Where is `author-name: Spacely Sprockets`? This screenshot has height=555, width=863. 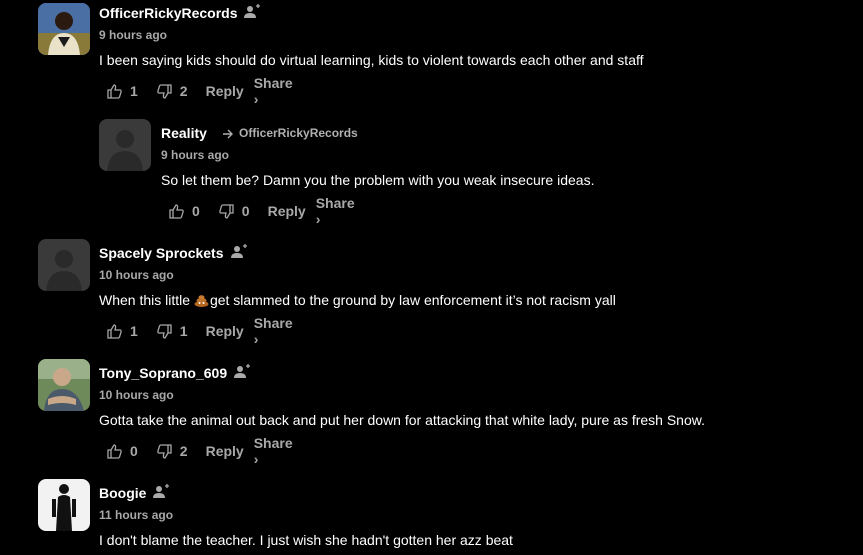 author-name: Spacely Sprockets is located at coordinates (161, 253).